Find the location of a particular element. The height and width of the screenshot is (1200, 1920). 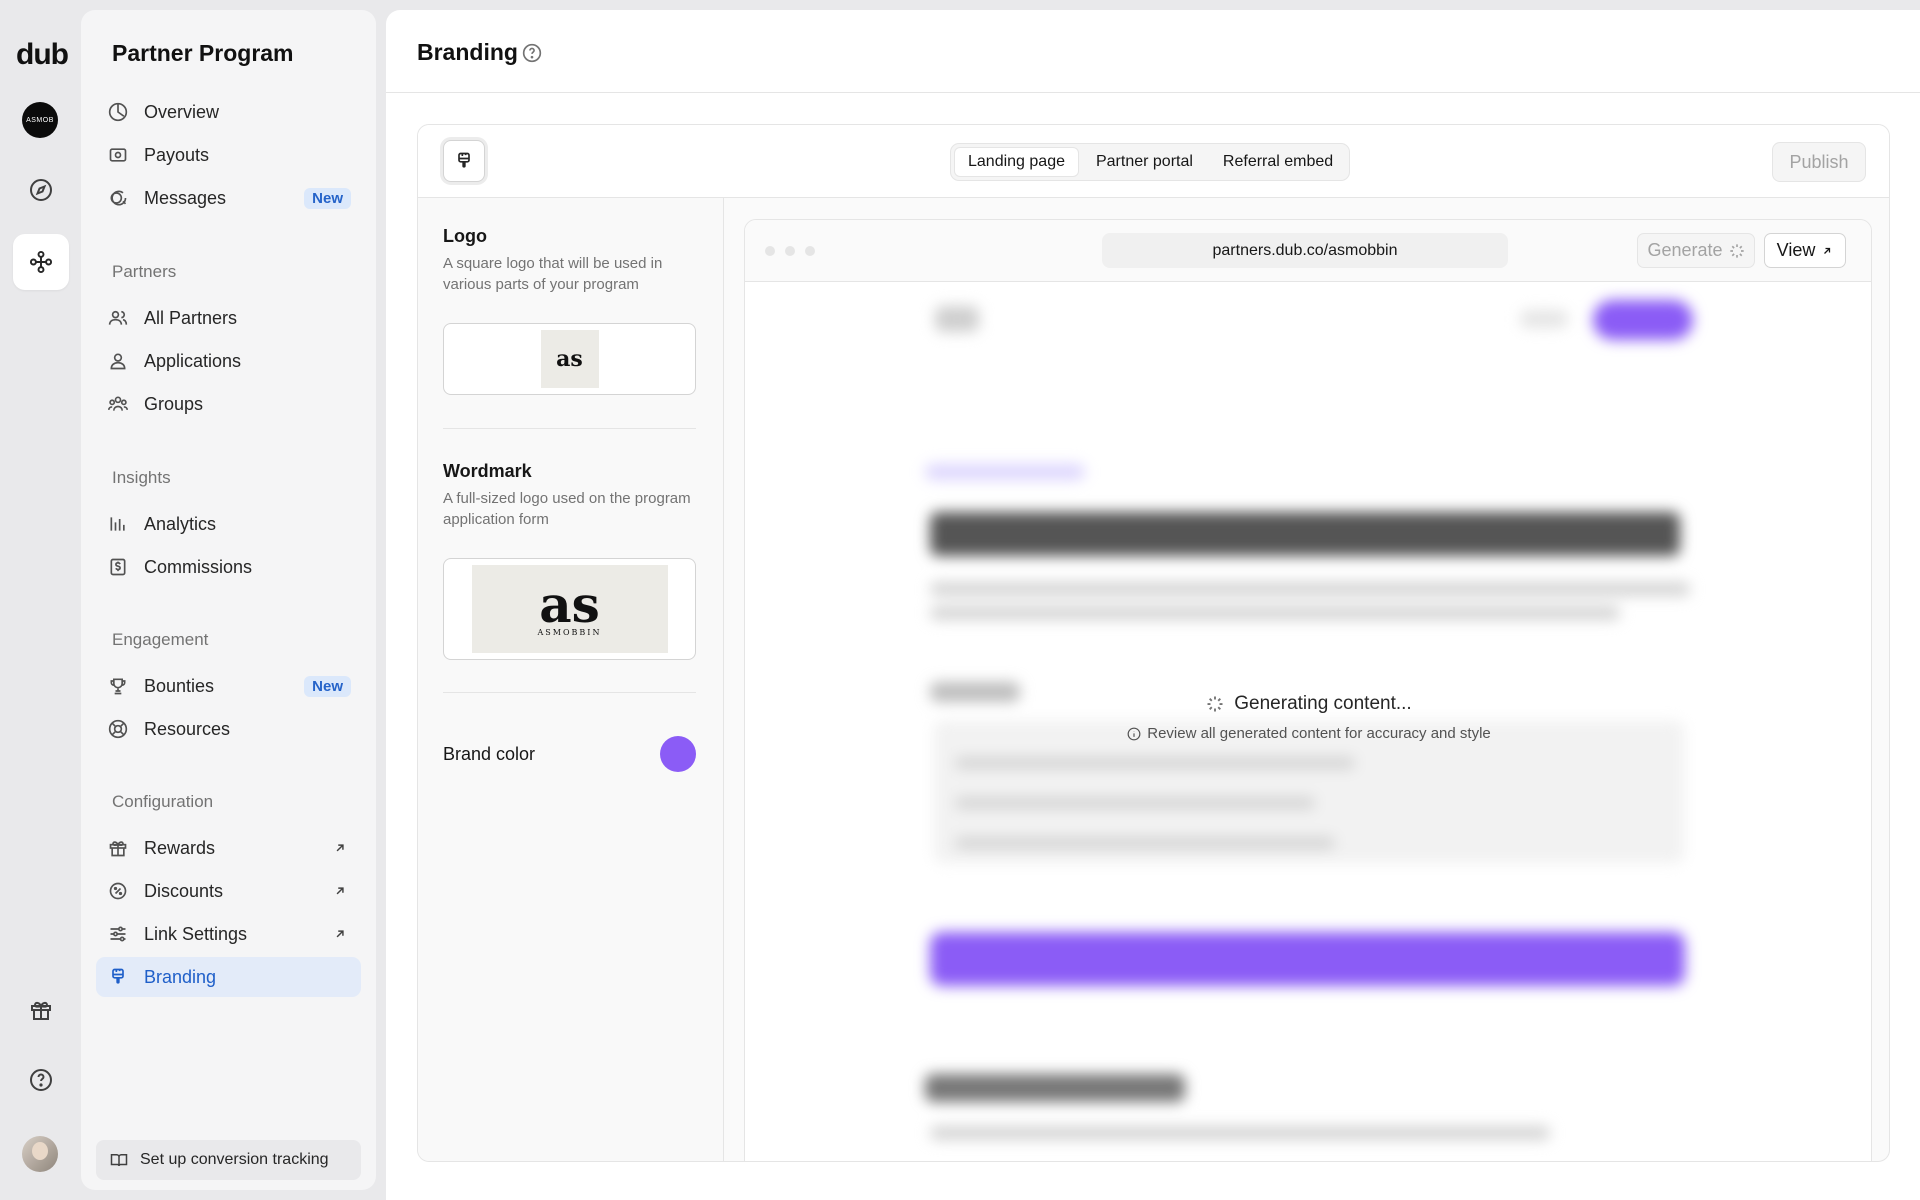

preview-browser-bar: partners.dub.co/asmobbin Generate View is located at coordinates (1308, 251).